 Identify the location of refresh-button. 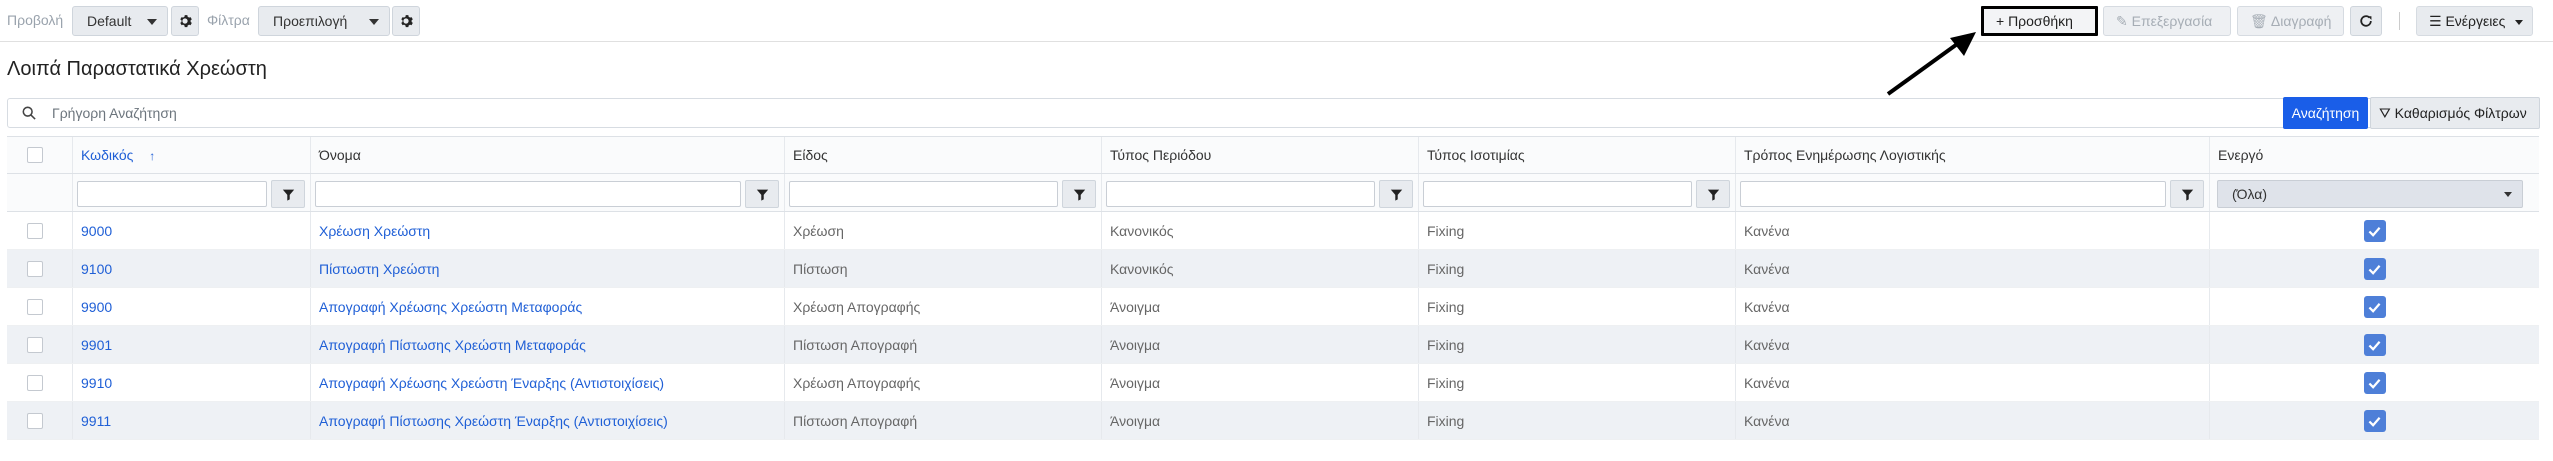
(2366, 21).